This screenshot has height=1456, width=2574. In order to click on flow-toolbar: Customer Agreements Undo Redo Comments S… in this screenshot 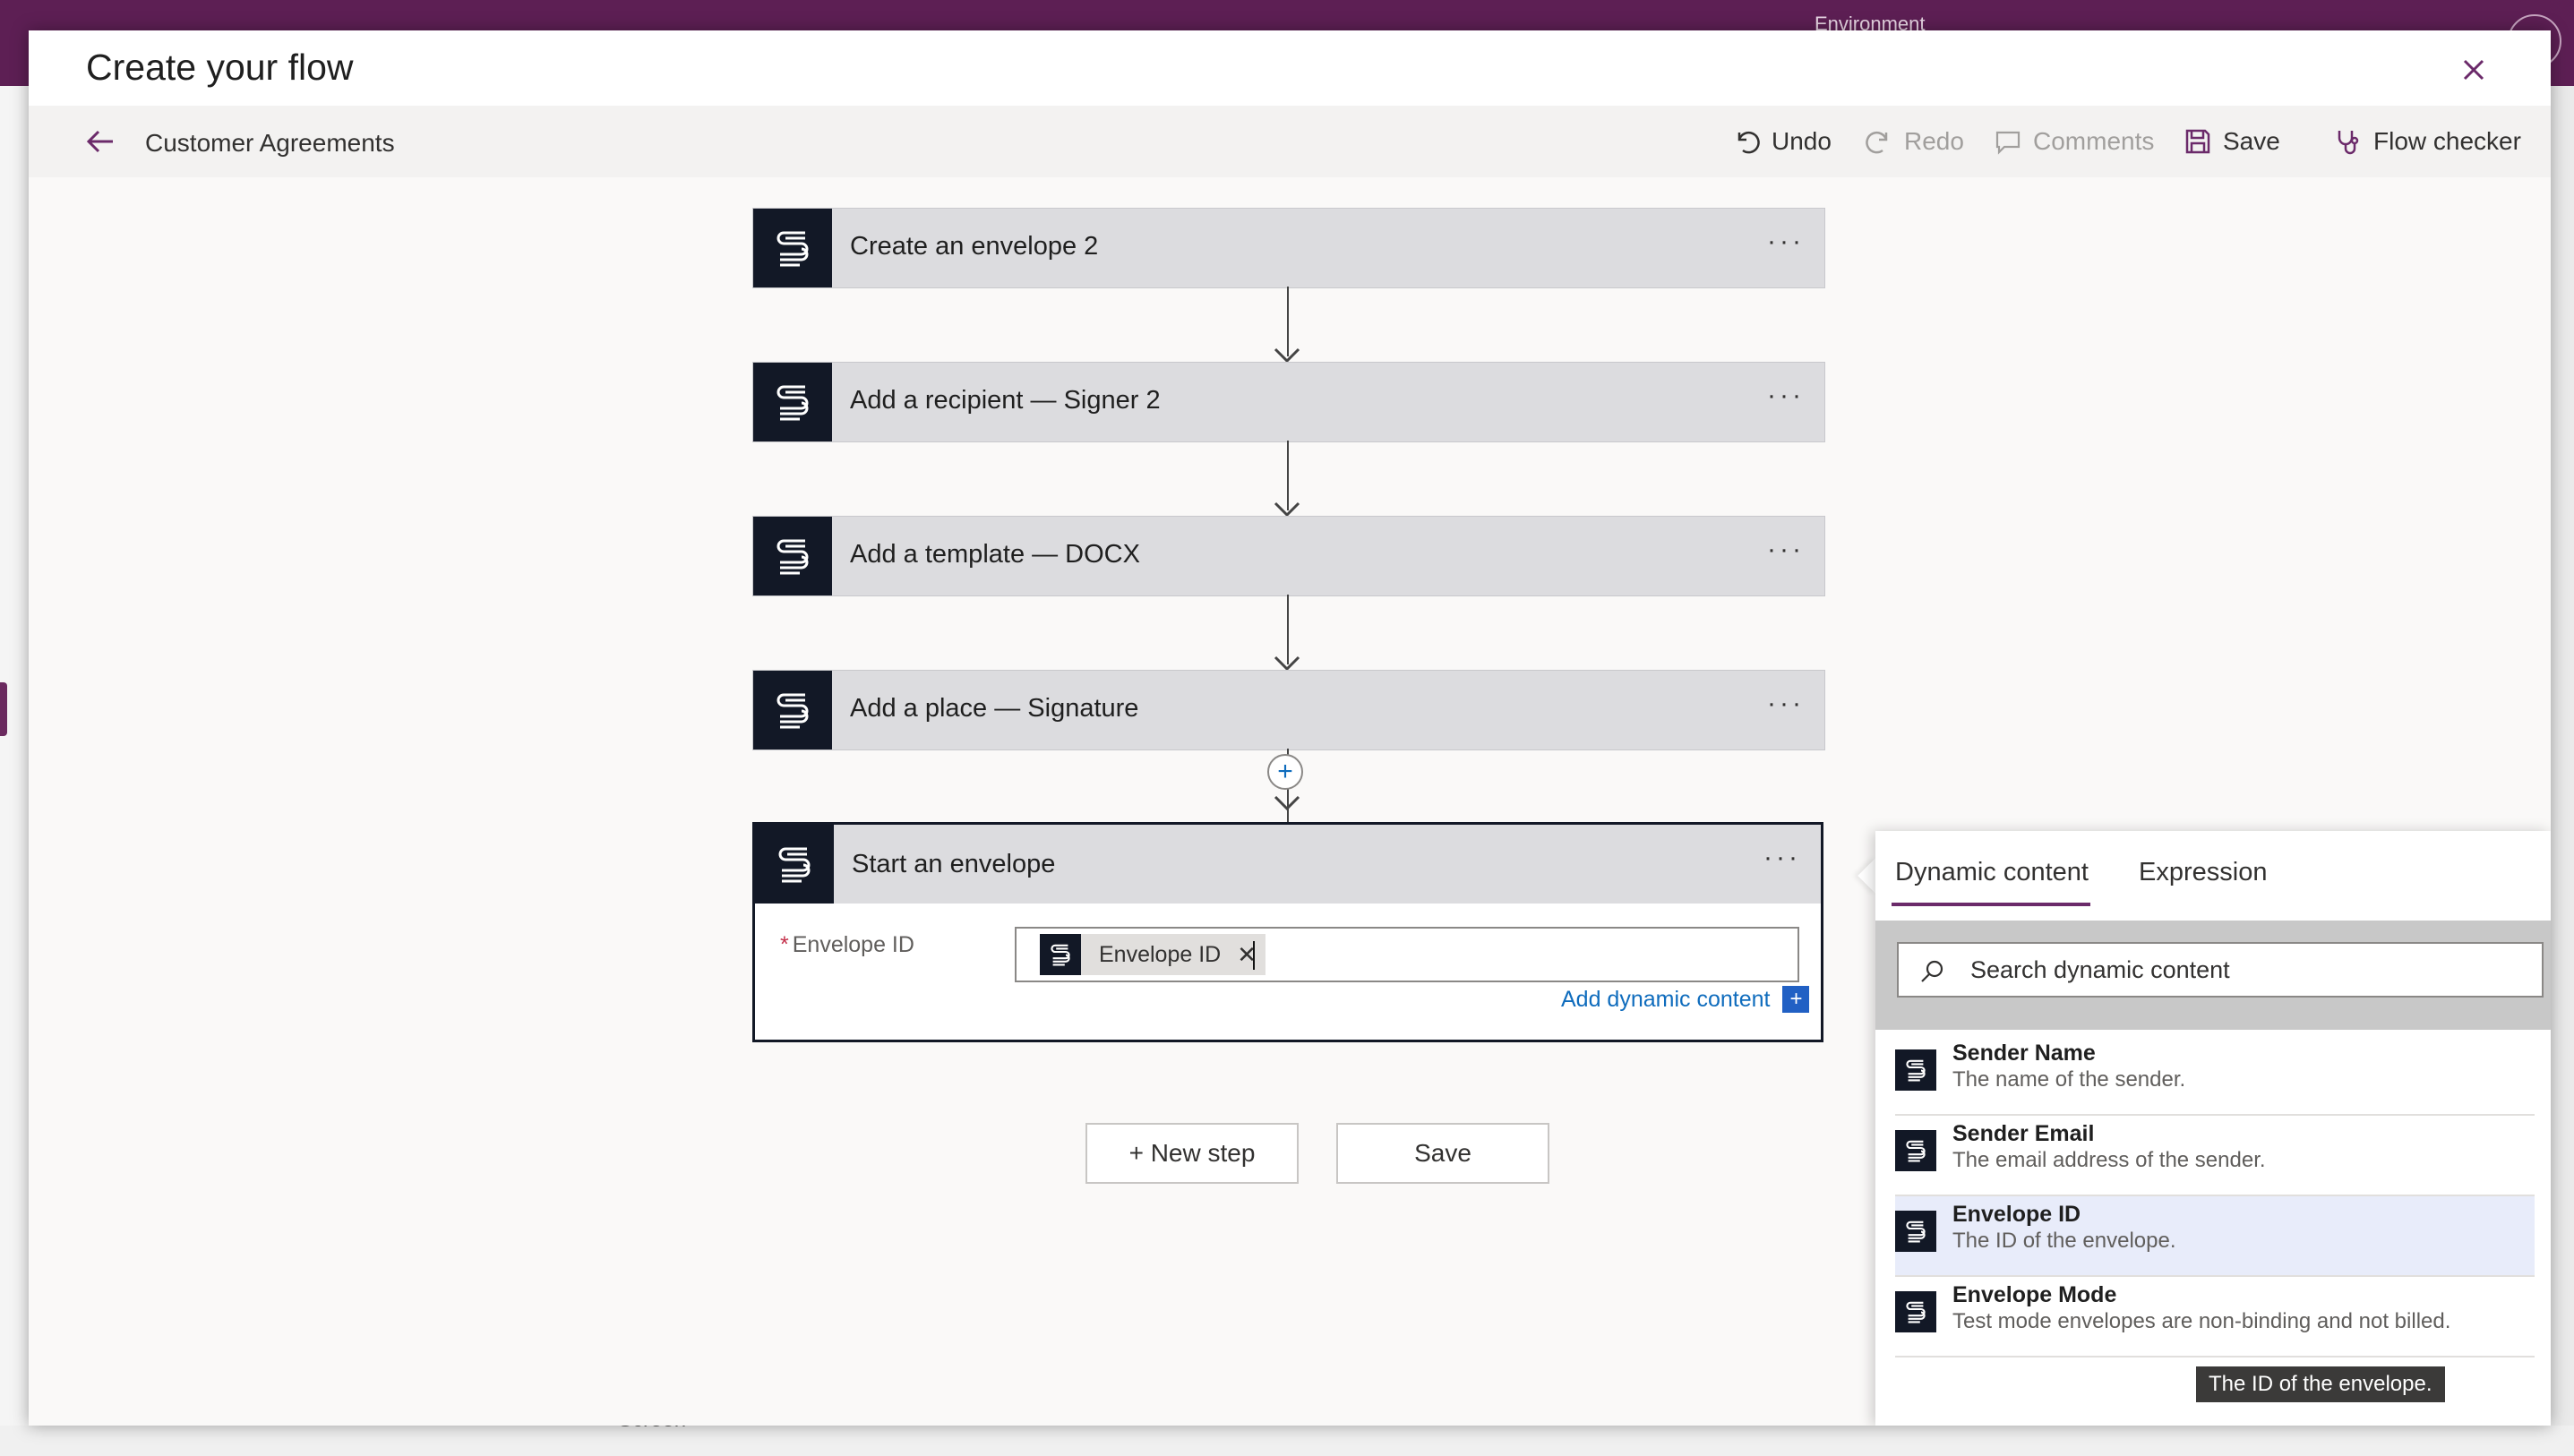, I will do `click(1290, 141)`.